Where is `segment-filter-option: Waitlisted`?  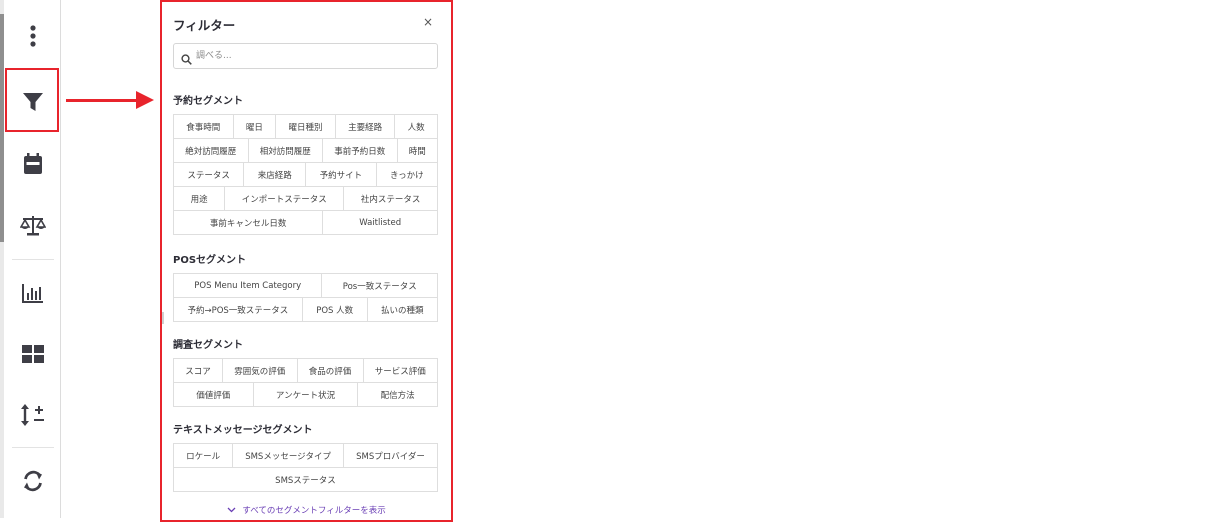
segment-filter-option: Waitlisted is located at coordinates (380, 222).